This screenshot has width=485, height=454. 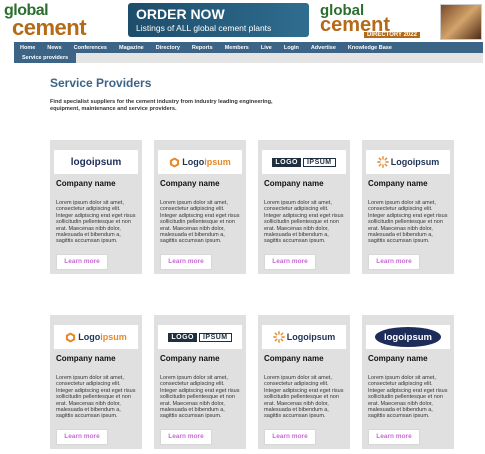 What do you see at coordinates (131, 48) in the screenshot?
I see `nav-item-magazine: Magazine` at bounding box center [131, 48].